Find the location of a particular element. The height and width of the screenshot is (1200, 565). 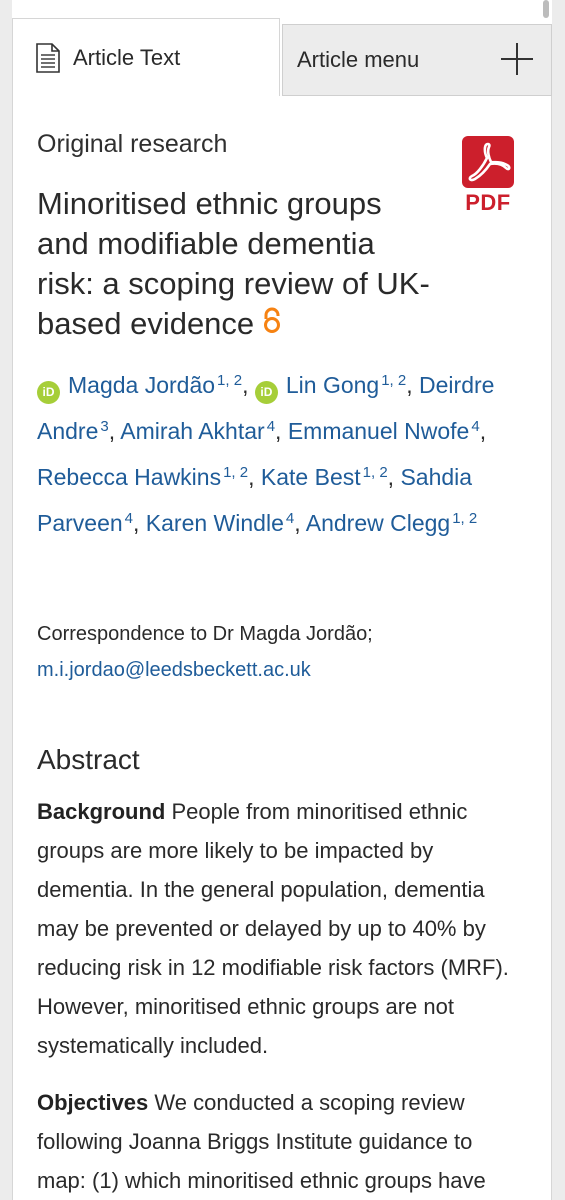

document-icon is located at coordinates (48, 57).